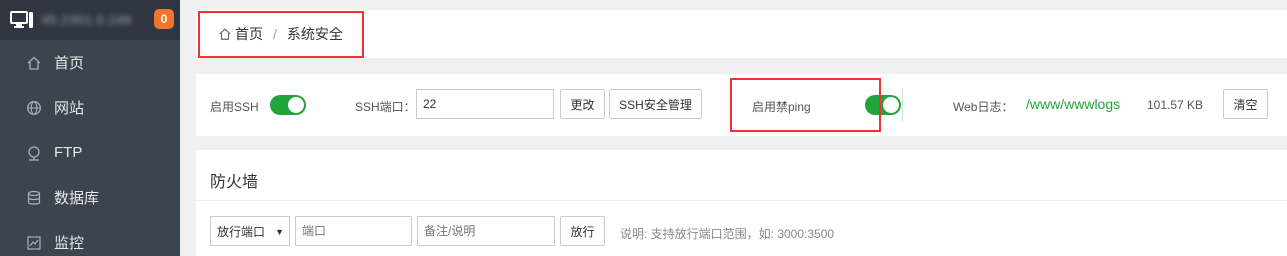  What do you see at coordinates (288, 105) in the screenshot?
I see `ssh-toggle` at bounding box center [288, 105].